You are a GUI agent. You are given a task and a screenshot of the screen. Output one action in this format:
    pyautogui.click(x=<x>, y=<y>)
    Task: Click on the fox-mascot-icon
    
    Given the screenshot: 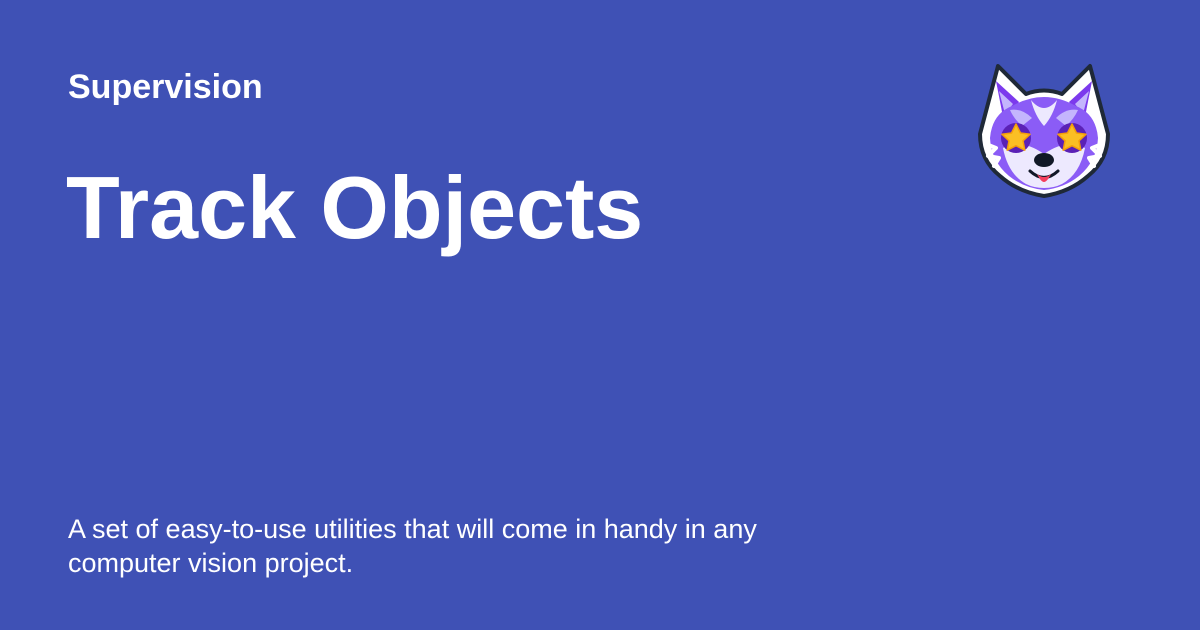 What is the action you would take?
    pyautogui.click(x=1044, y=129)
    